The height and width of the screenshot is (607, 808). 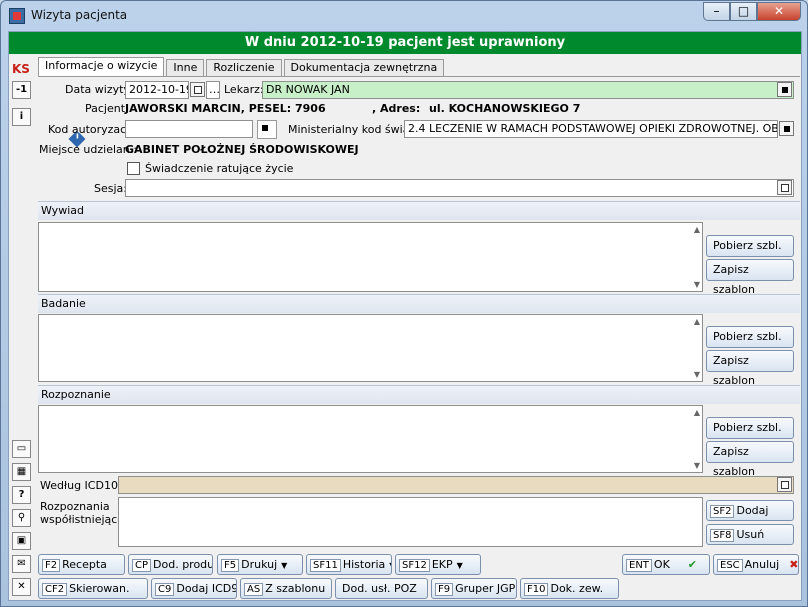 I want to click on add-key: SF2, so click(x=722, y=511).